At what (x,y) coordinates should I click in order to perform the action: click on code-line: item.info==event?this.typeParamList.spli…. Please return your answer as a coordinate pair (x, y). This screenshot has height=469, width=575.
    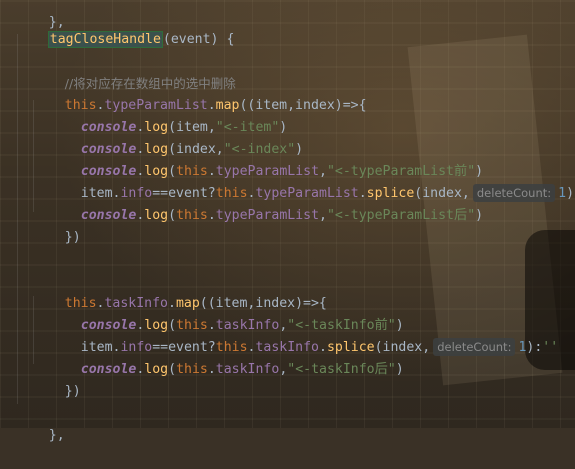
    Looking at the image, I should click on (312, 181).